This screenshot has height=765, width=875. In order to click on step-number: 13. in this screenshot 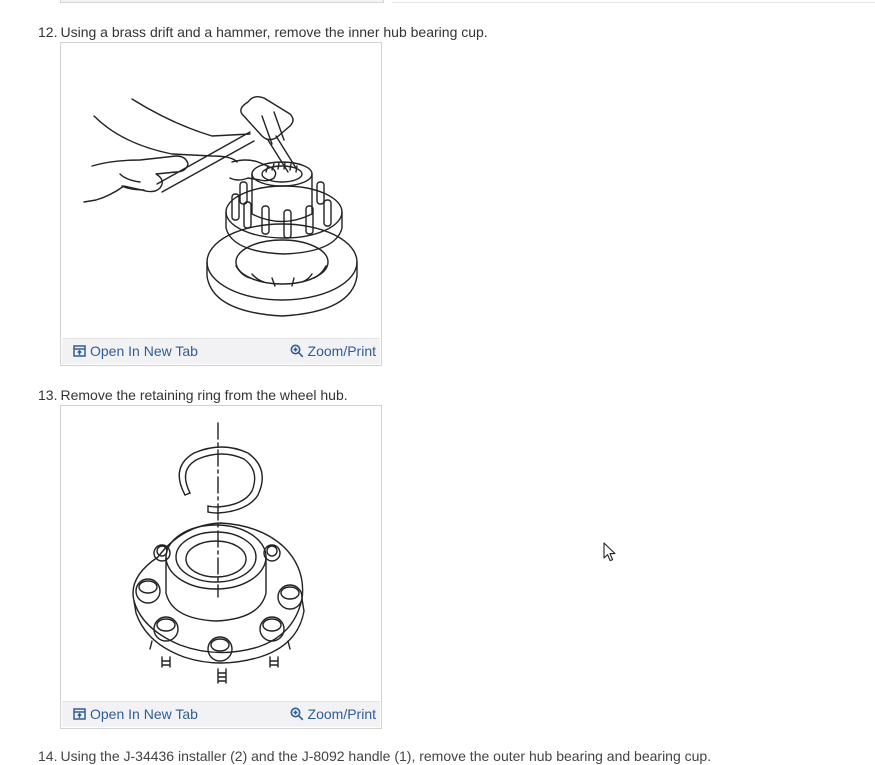, I will do `click(48, 395)`.